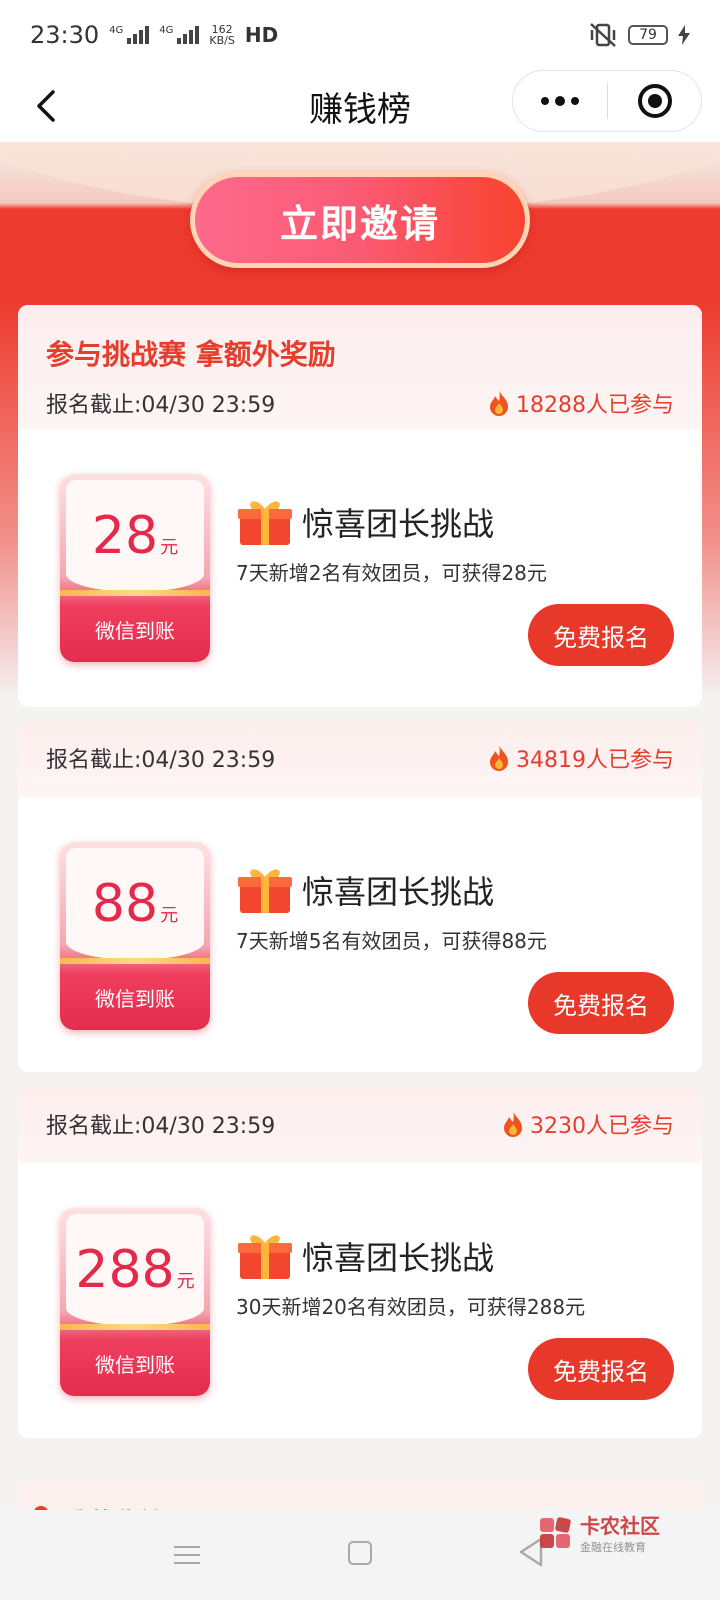  I want to click on target-icon, so click(654, 101).